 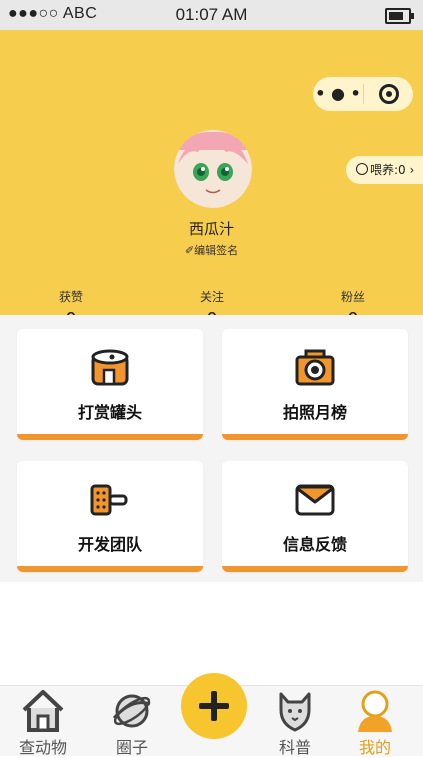 What do you see at coordinates (213, 169) in the screenshot?
I see `avatar` at bounding box center [213, 169].